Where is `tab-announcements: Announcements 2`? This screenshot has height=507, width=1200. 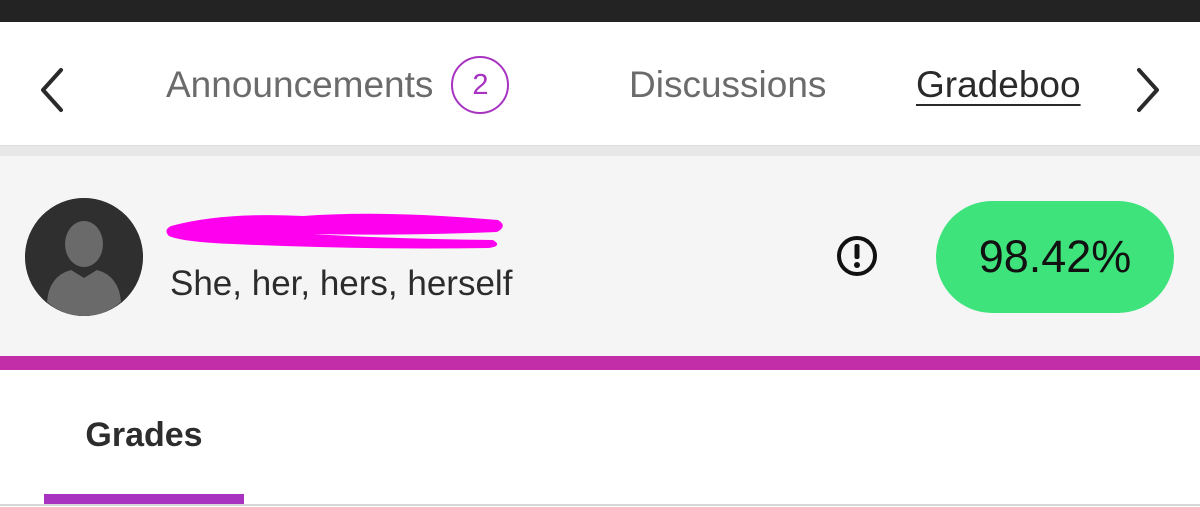
tab-announcements: Announcements 2 is located at coordinates (338, 85).